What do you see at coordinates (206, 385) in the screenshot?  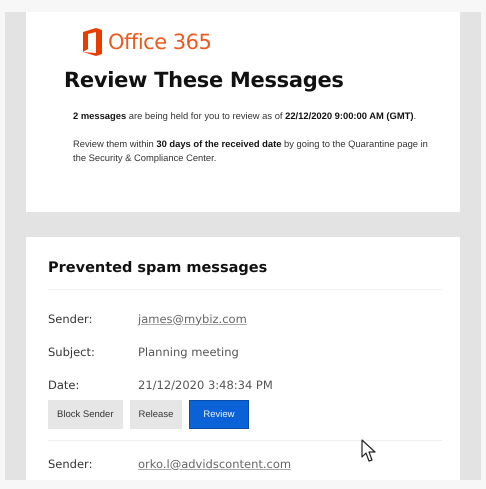 I see `field-value: 21/12/2020 3:48:34 PM` at bounding box center [206, 385].